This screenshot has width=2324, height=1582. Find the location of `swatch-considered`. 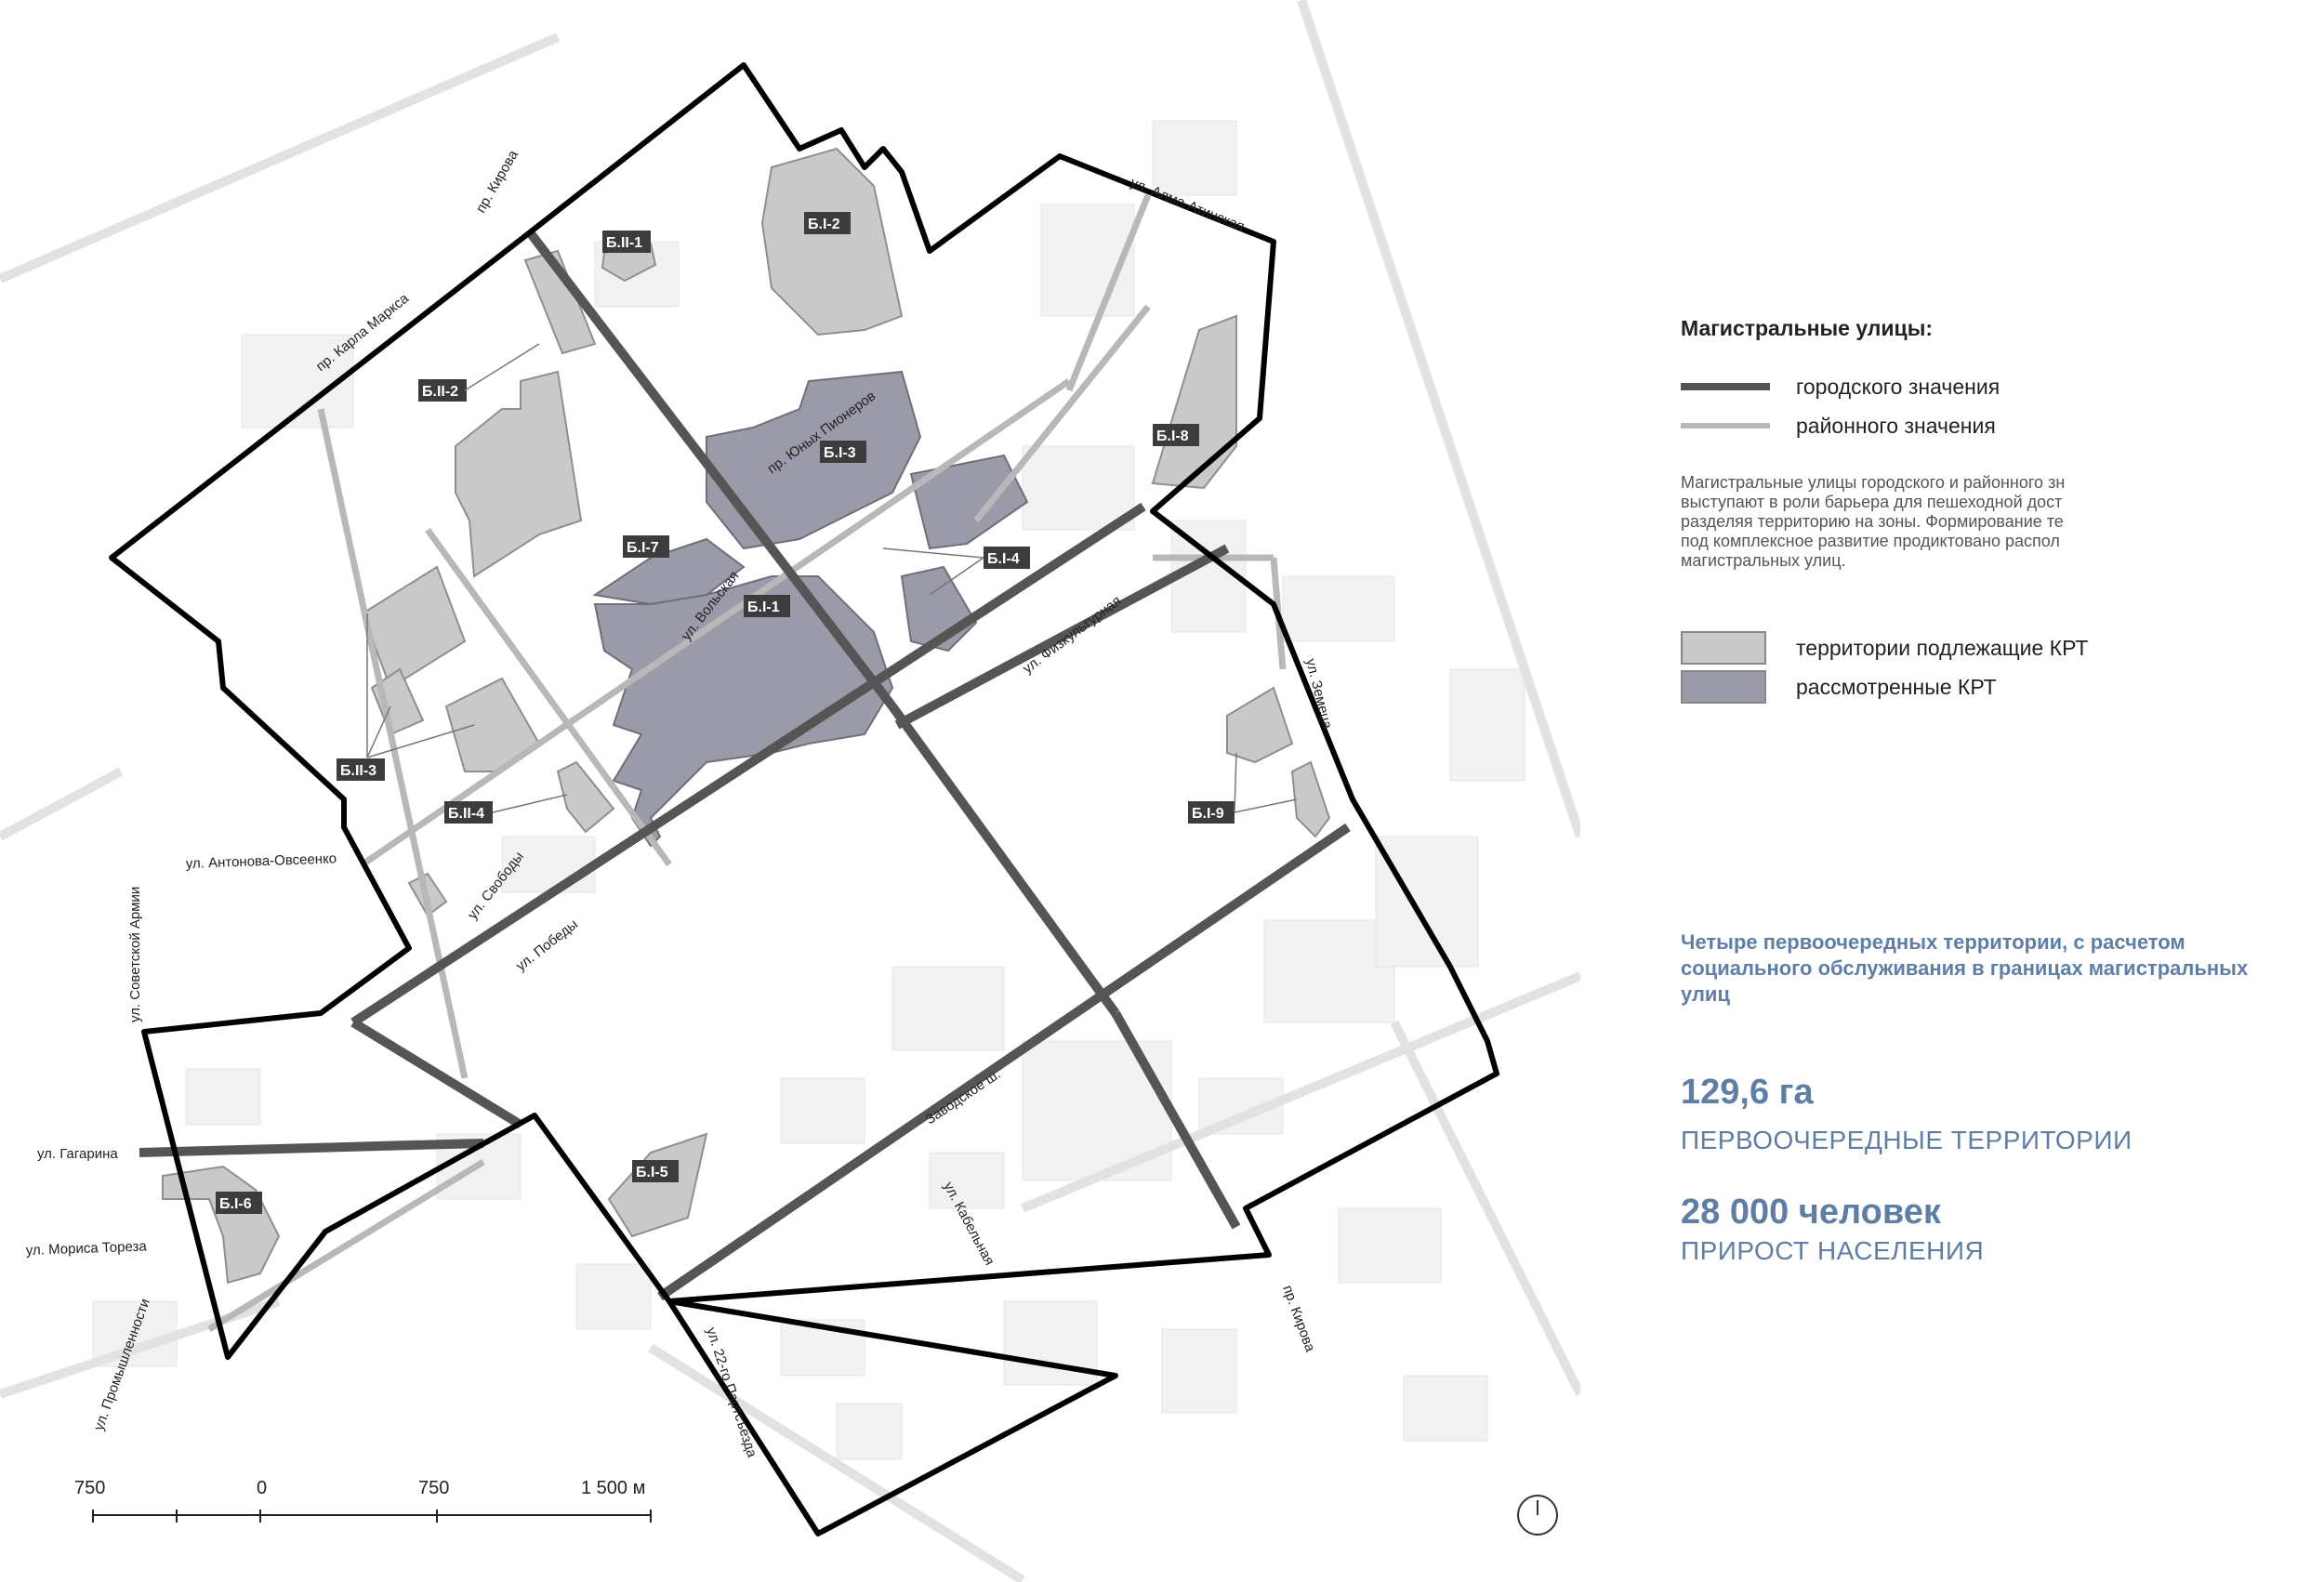

swatch-considered is located at coordinates (1723, 687).